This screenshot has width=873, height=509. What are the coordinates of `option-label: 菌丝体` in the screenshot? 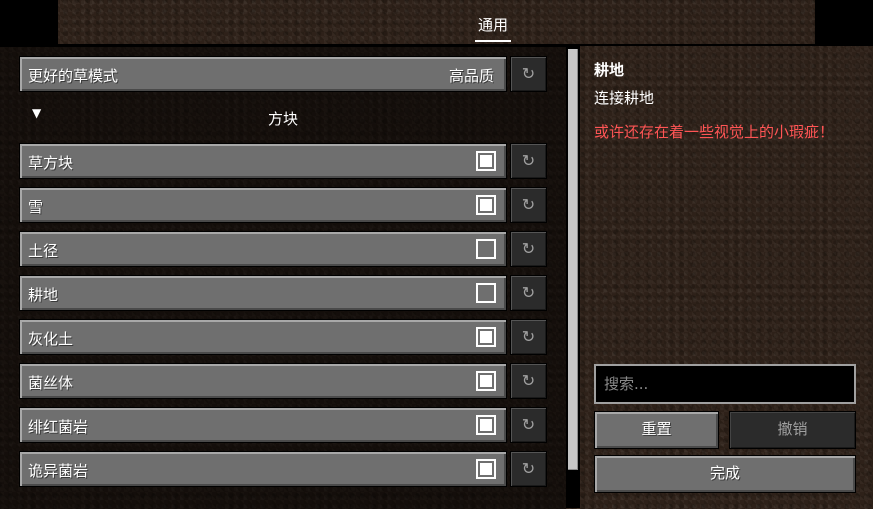 It's located at (51, 383).